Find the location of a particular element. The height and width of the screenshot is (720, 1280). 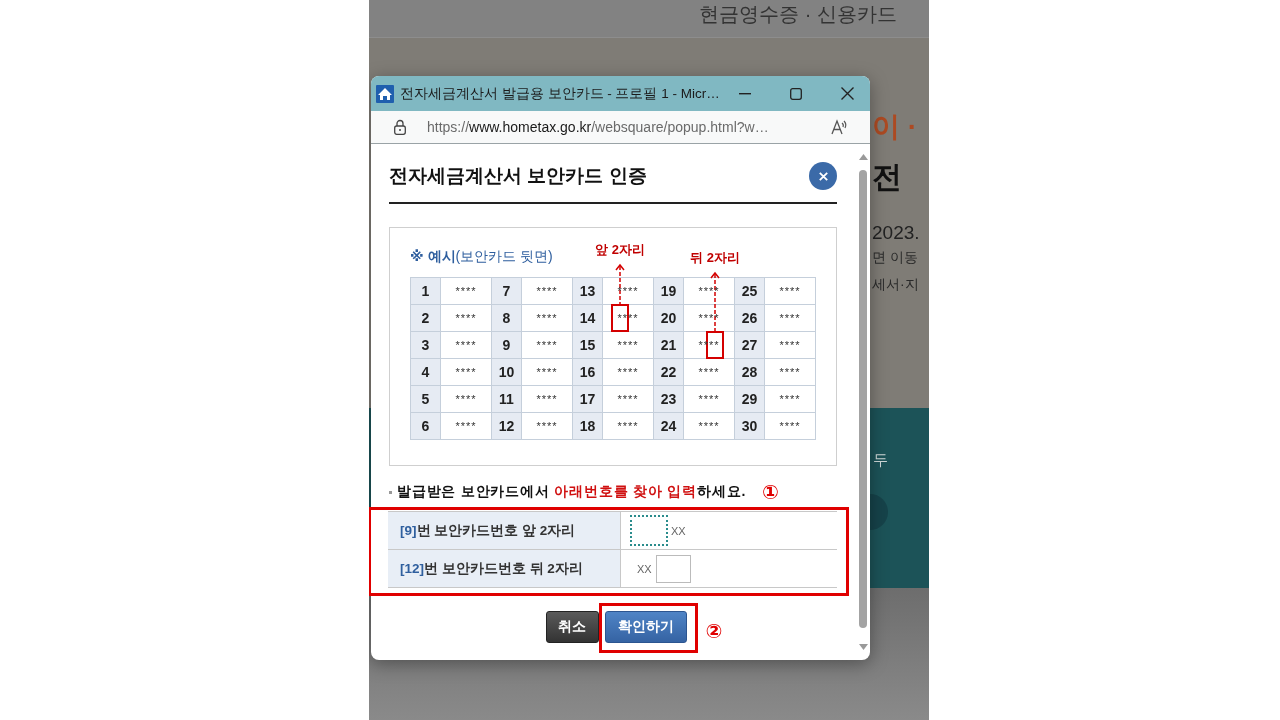

table-cell: 10 is located at coordinates (506, 372).